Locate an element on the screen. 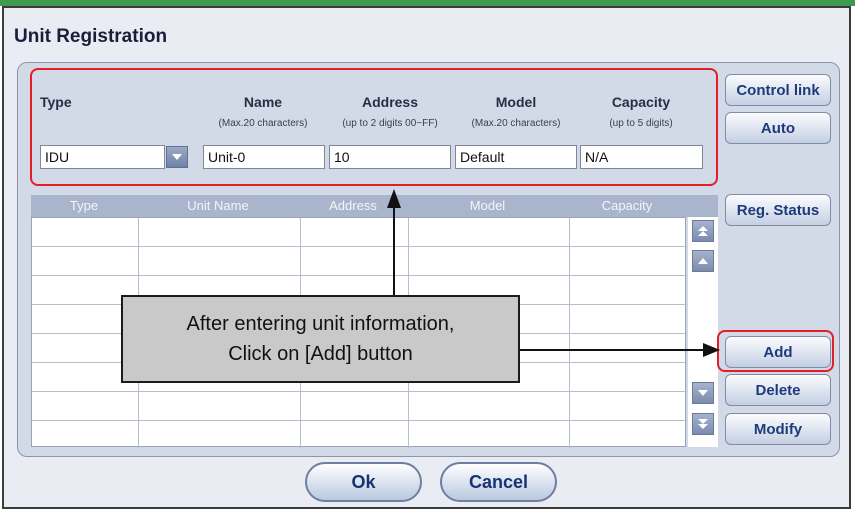 This screenshot has width=855, height=511. ok-button: Ok is located at coordinates (363, 482).